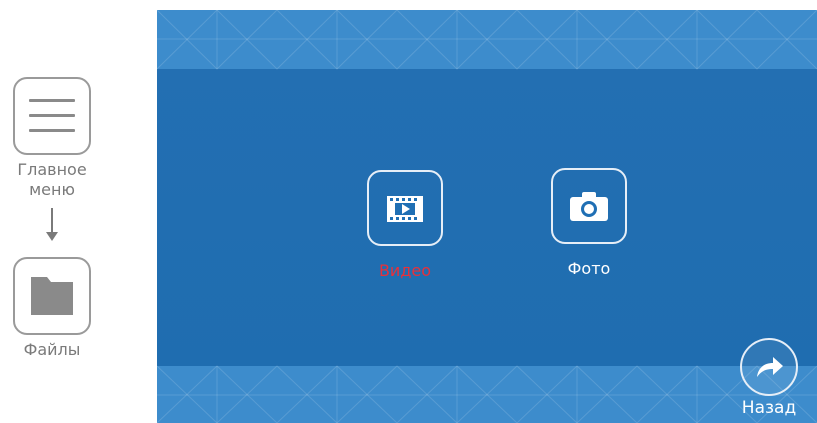 This screenshot has height=423, width=817. I want to click on video-button, so click(405, 208).